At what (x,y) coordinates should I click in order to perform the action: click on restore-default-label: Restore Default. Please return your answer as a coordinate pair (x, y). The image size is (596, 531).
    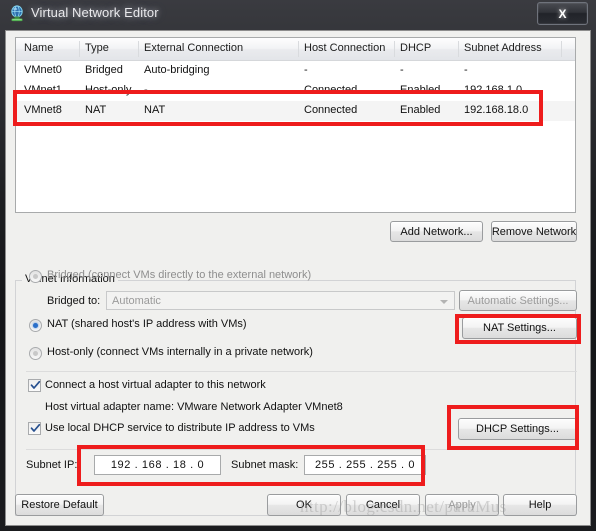
    Looking at the image, I should click on (59, 505).